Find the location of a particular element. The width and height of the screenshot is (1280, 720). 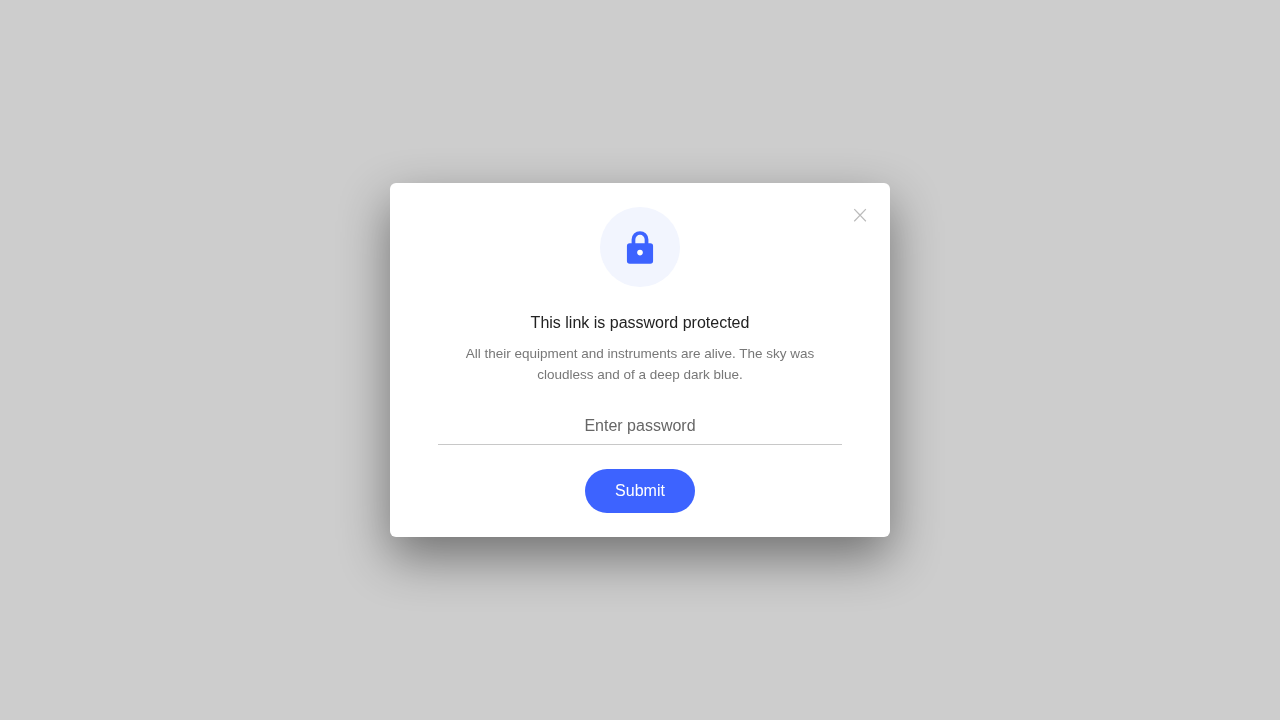

lock-icon is located at coordinates (640, 247).